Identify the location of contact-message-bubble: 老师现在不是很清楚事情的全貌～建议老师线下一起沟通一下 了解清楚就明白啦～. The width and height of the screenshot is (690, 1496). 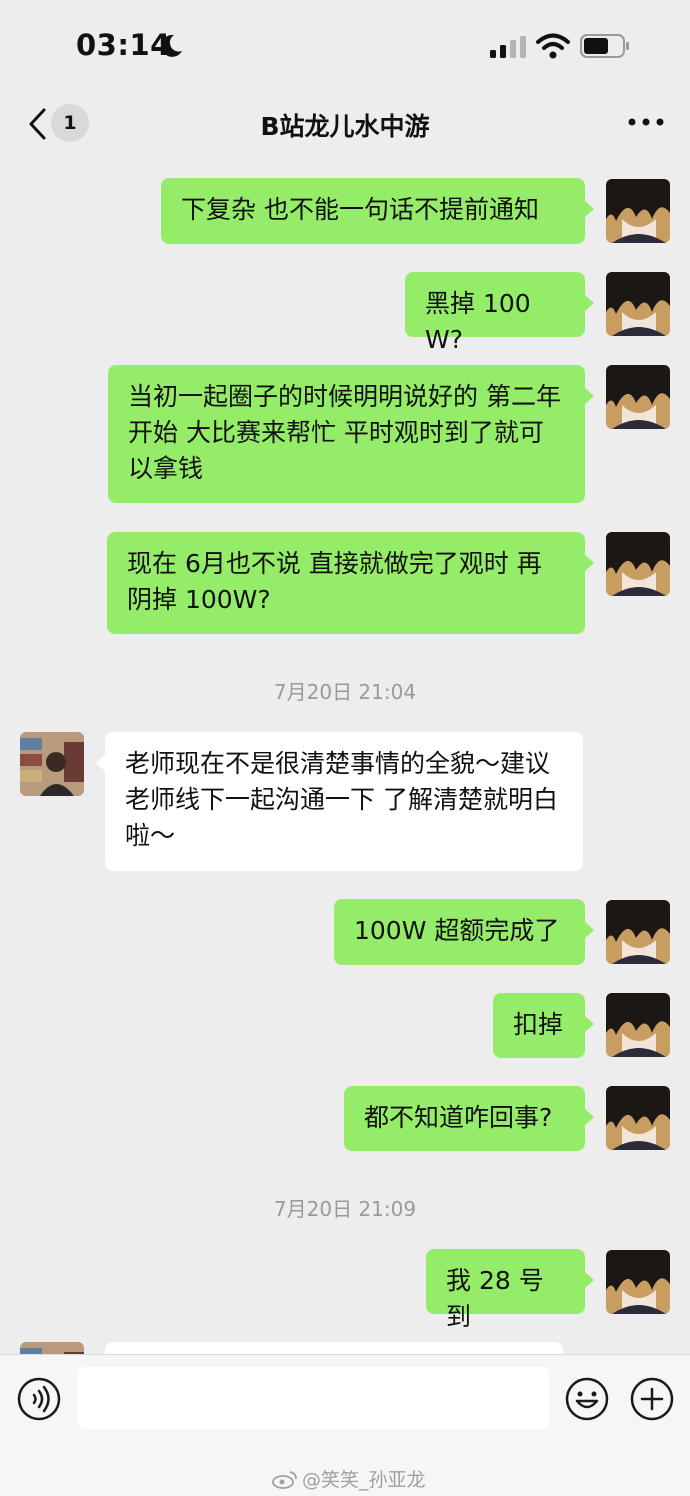
(339, 801).